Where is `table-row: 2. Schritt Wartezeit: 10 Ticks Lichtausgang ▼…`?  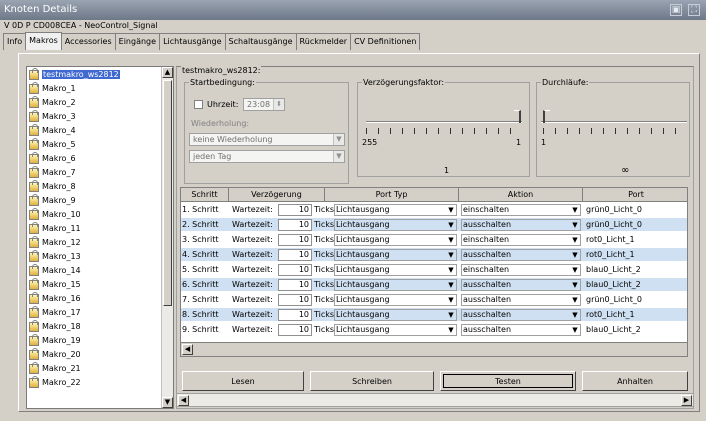
table-row: 2. Schritt Wartezeit: 10 Ticks Lichtausgang ▼… is located at coordinates (434, 225).